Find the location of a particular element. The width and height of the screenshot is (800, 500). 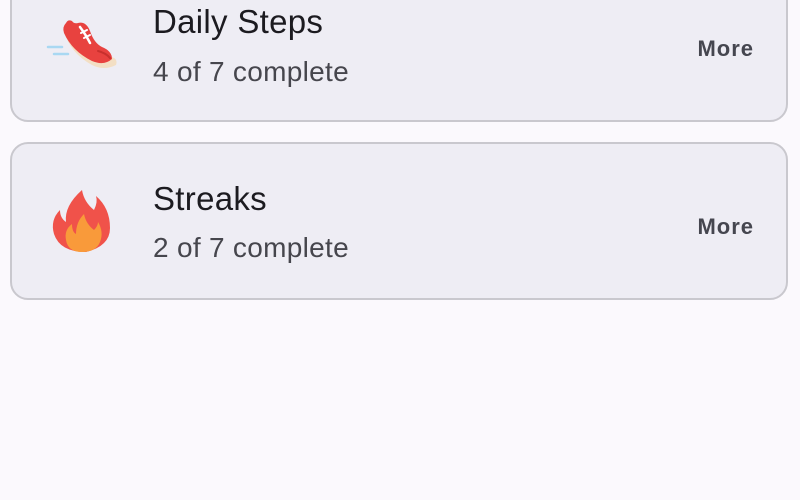

card-title: Daily Steps is located at coordinates (238, 21).